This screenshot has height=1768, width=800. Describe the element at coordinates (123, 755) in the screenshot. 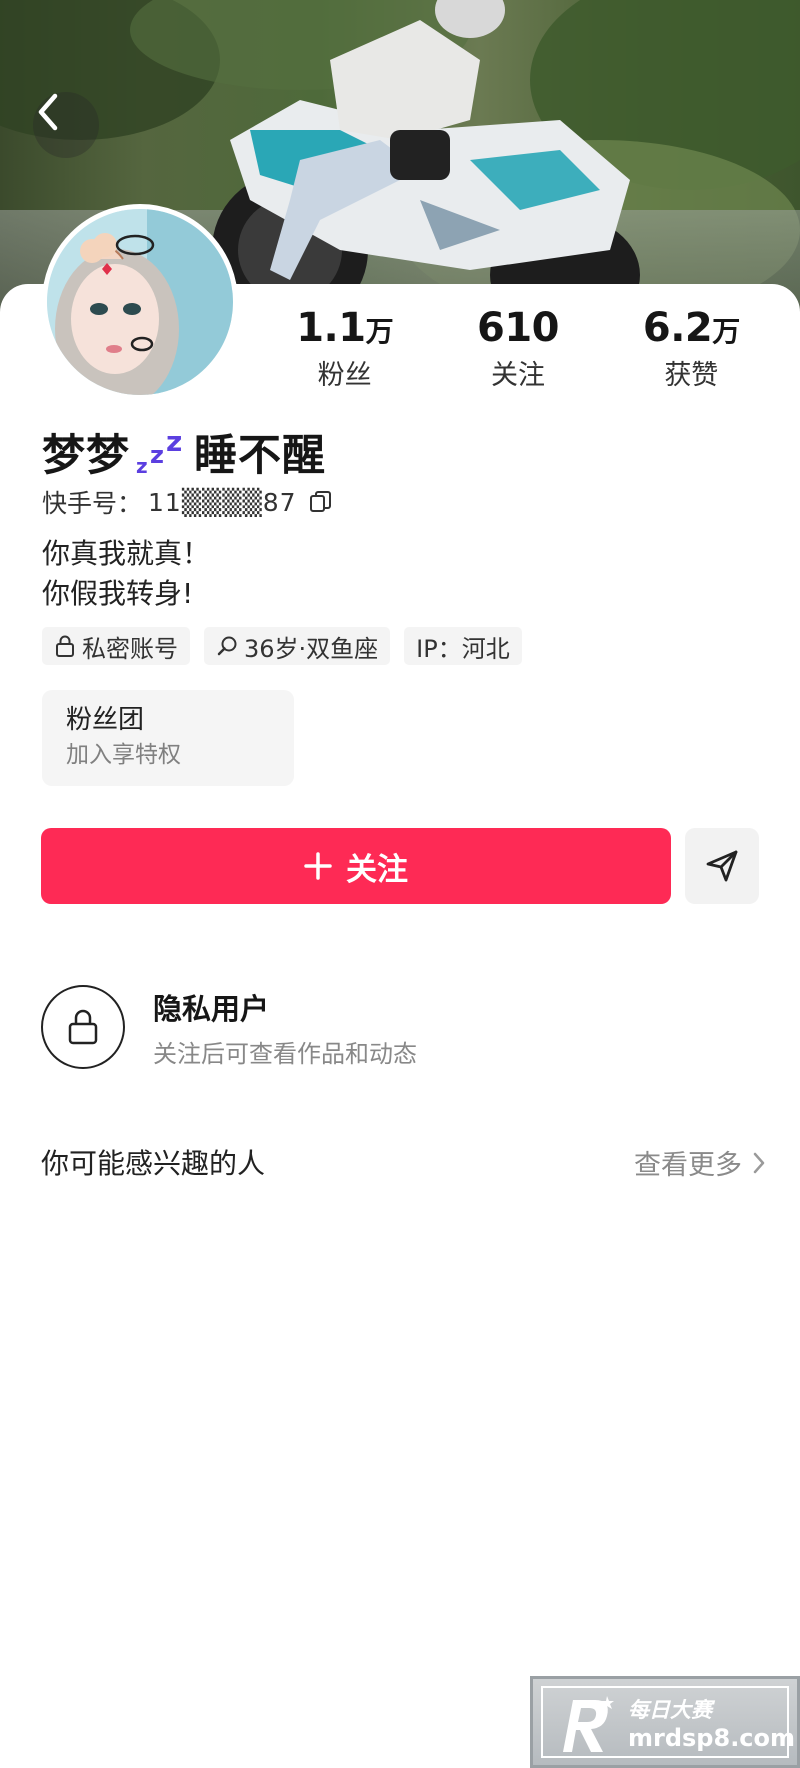

I see `fans-group-subtitle: 加入享特权` at that location.